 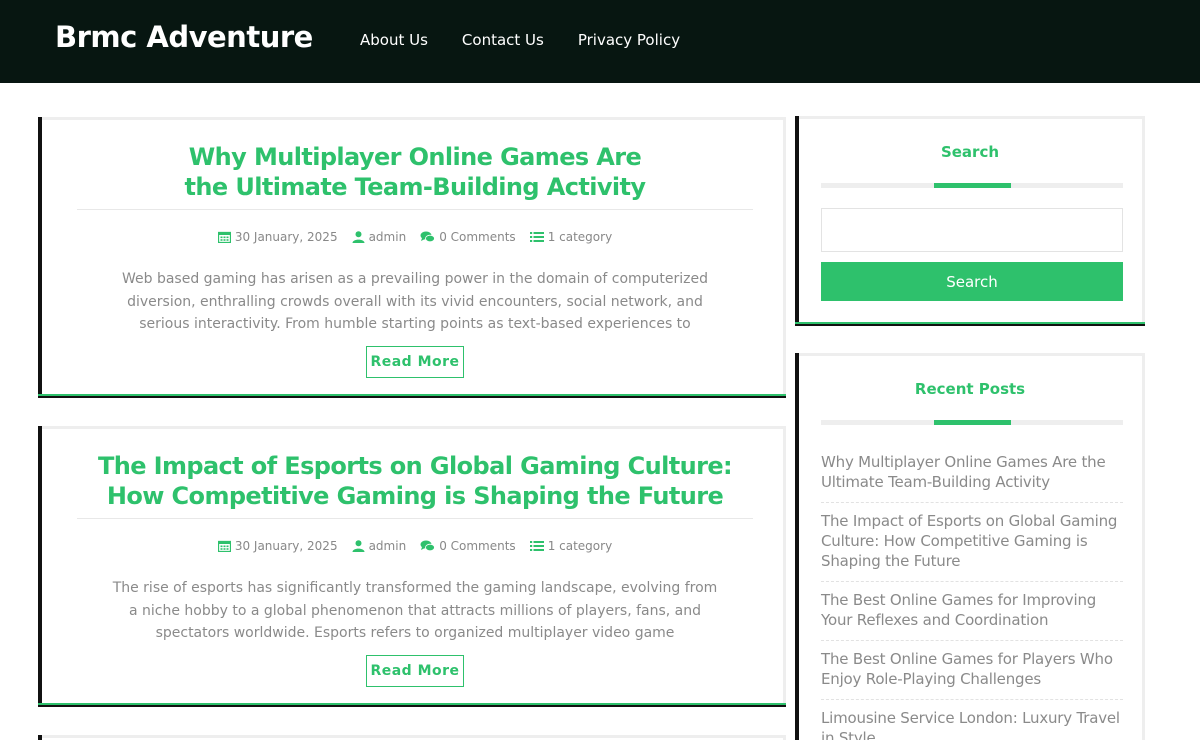 I want to click on nav-contact-us: Contact Us, so click(x=503, y=40).